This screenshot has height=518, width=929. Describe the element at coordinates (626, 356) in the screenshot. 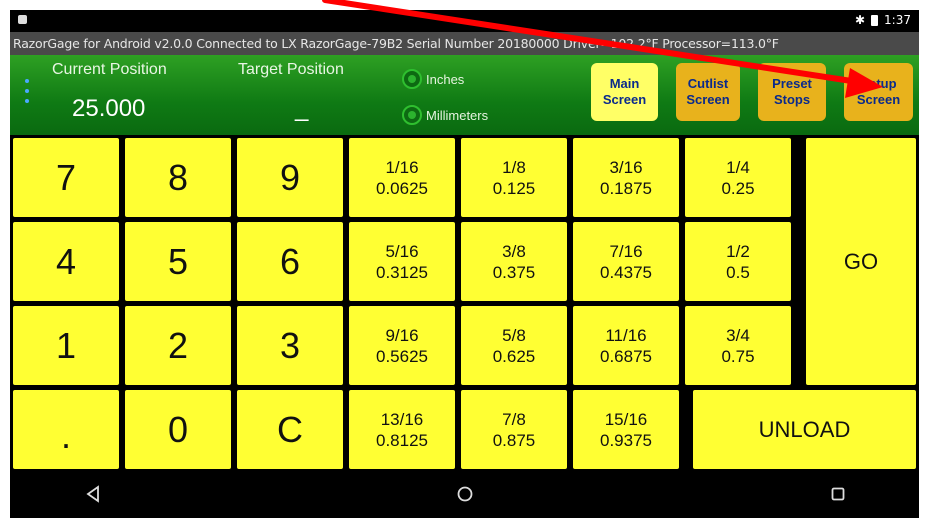

I see `decimal-label: 0.6875` at that location.